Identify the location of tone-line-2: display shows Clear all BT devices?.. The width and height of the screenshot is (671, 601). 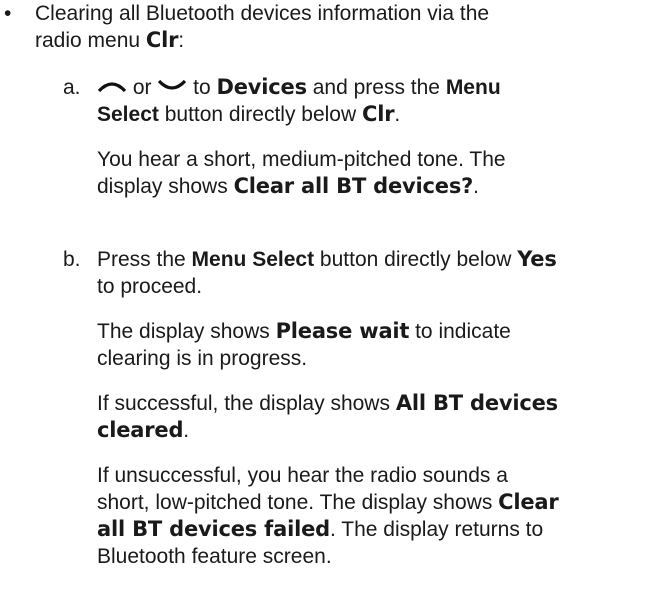
(288, 186).